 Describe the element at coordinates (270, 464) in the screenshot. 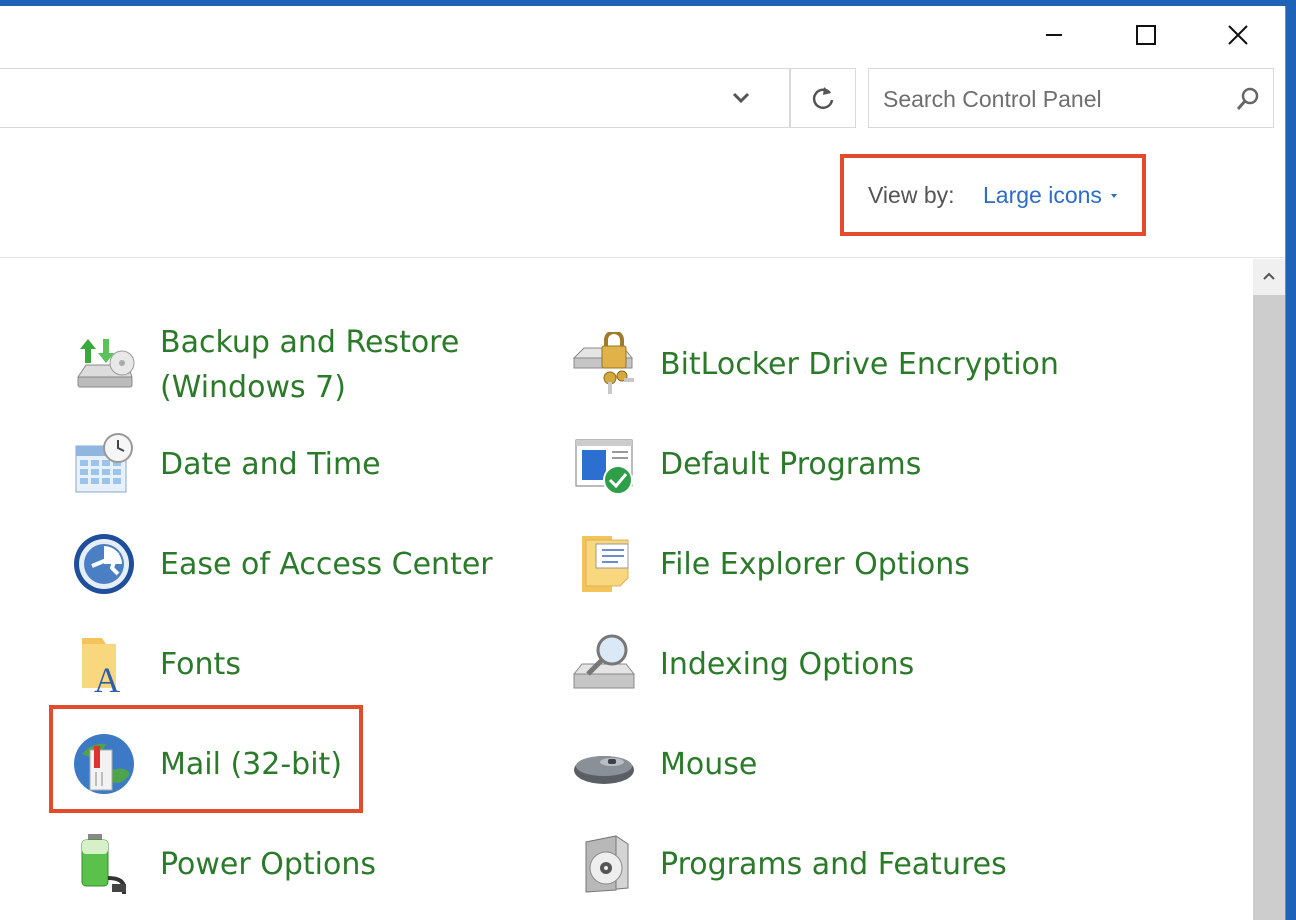

I see `item-label: Date and Time` at that location.